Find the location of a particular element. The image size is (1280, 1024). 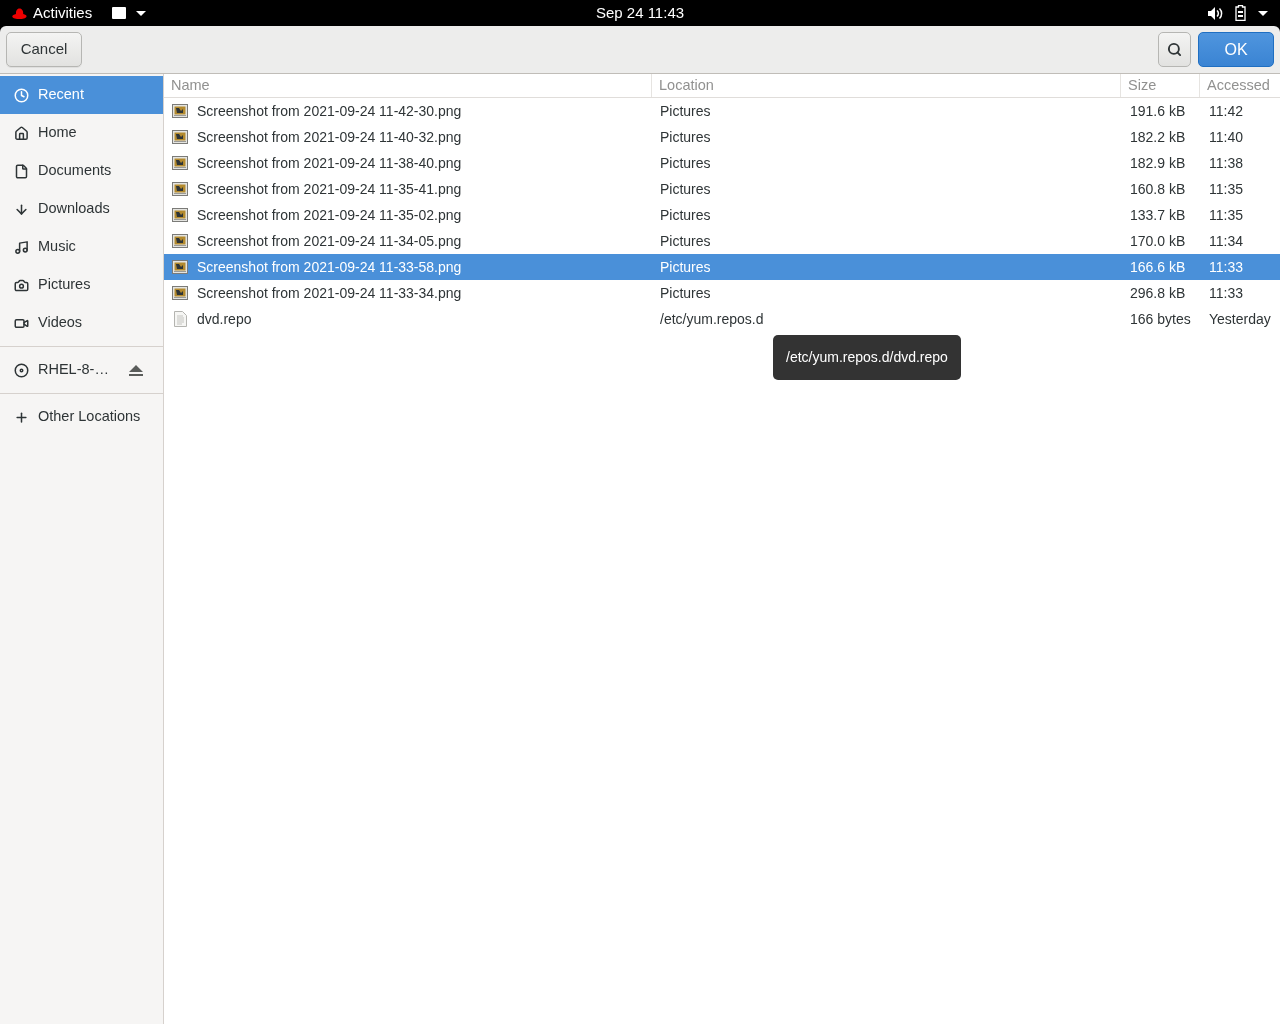

file-size: 191.6 kB is located at coordinates (1158, 110).